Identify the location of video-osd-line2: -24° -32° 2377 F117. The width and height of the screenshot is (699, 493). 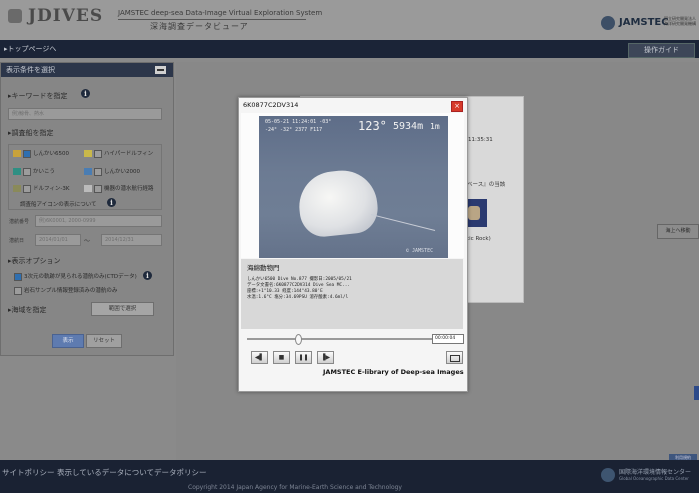
(294, 130).